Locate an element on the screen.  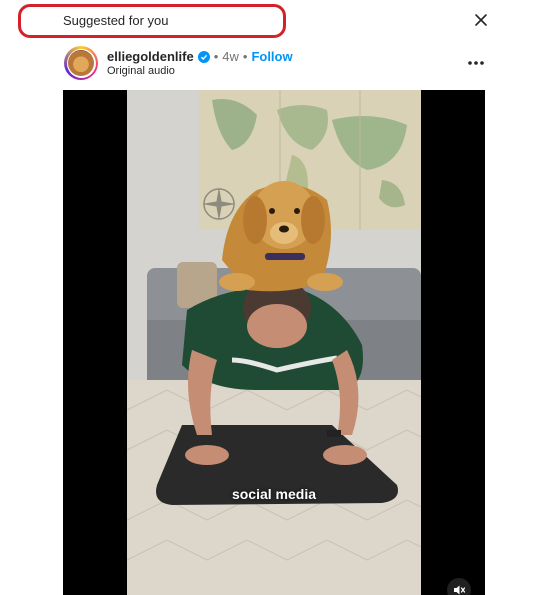
video-caption: social media is located at coordinates (274, 494).